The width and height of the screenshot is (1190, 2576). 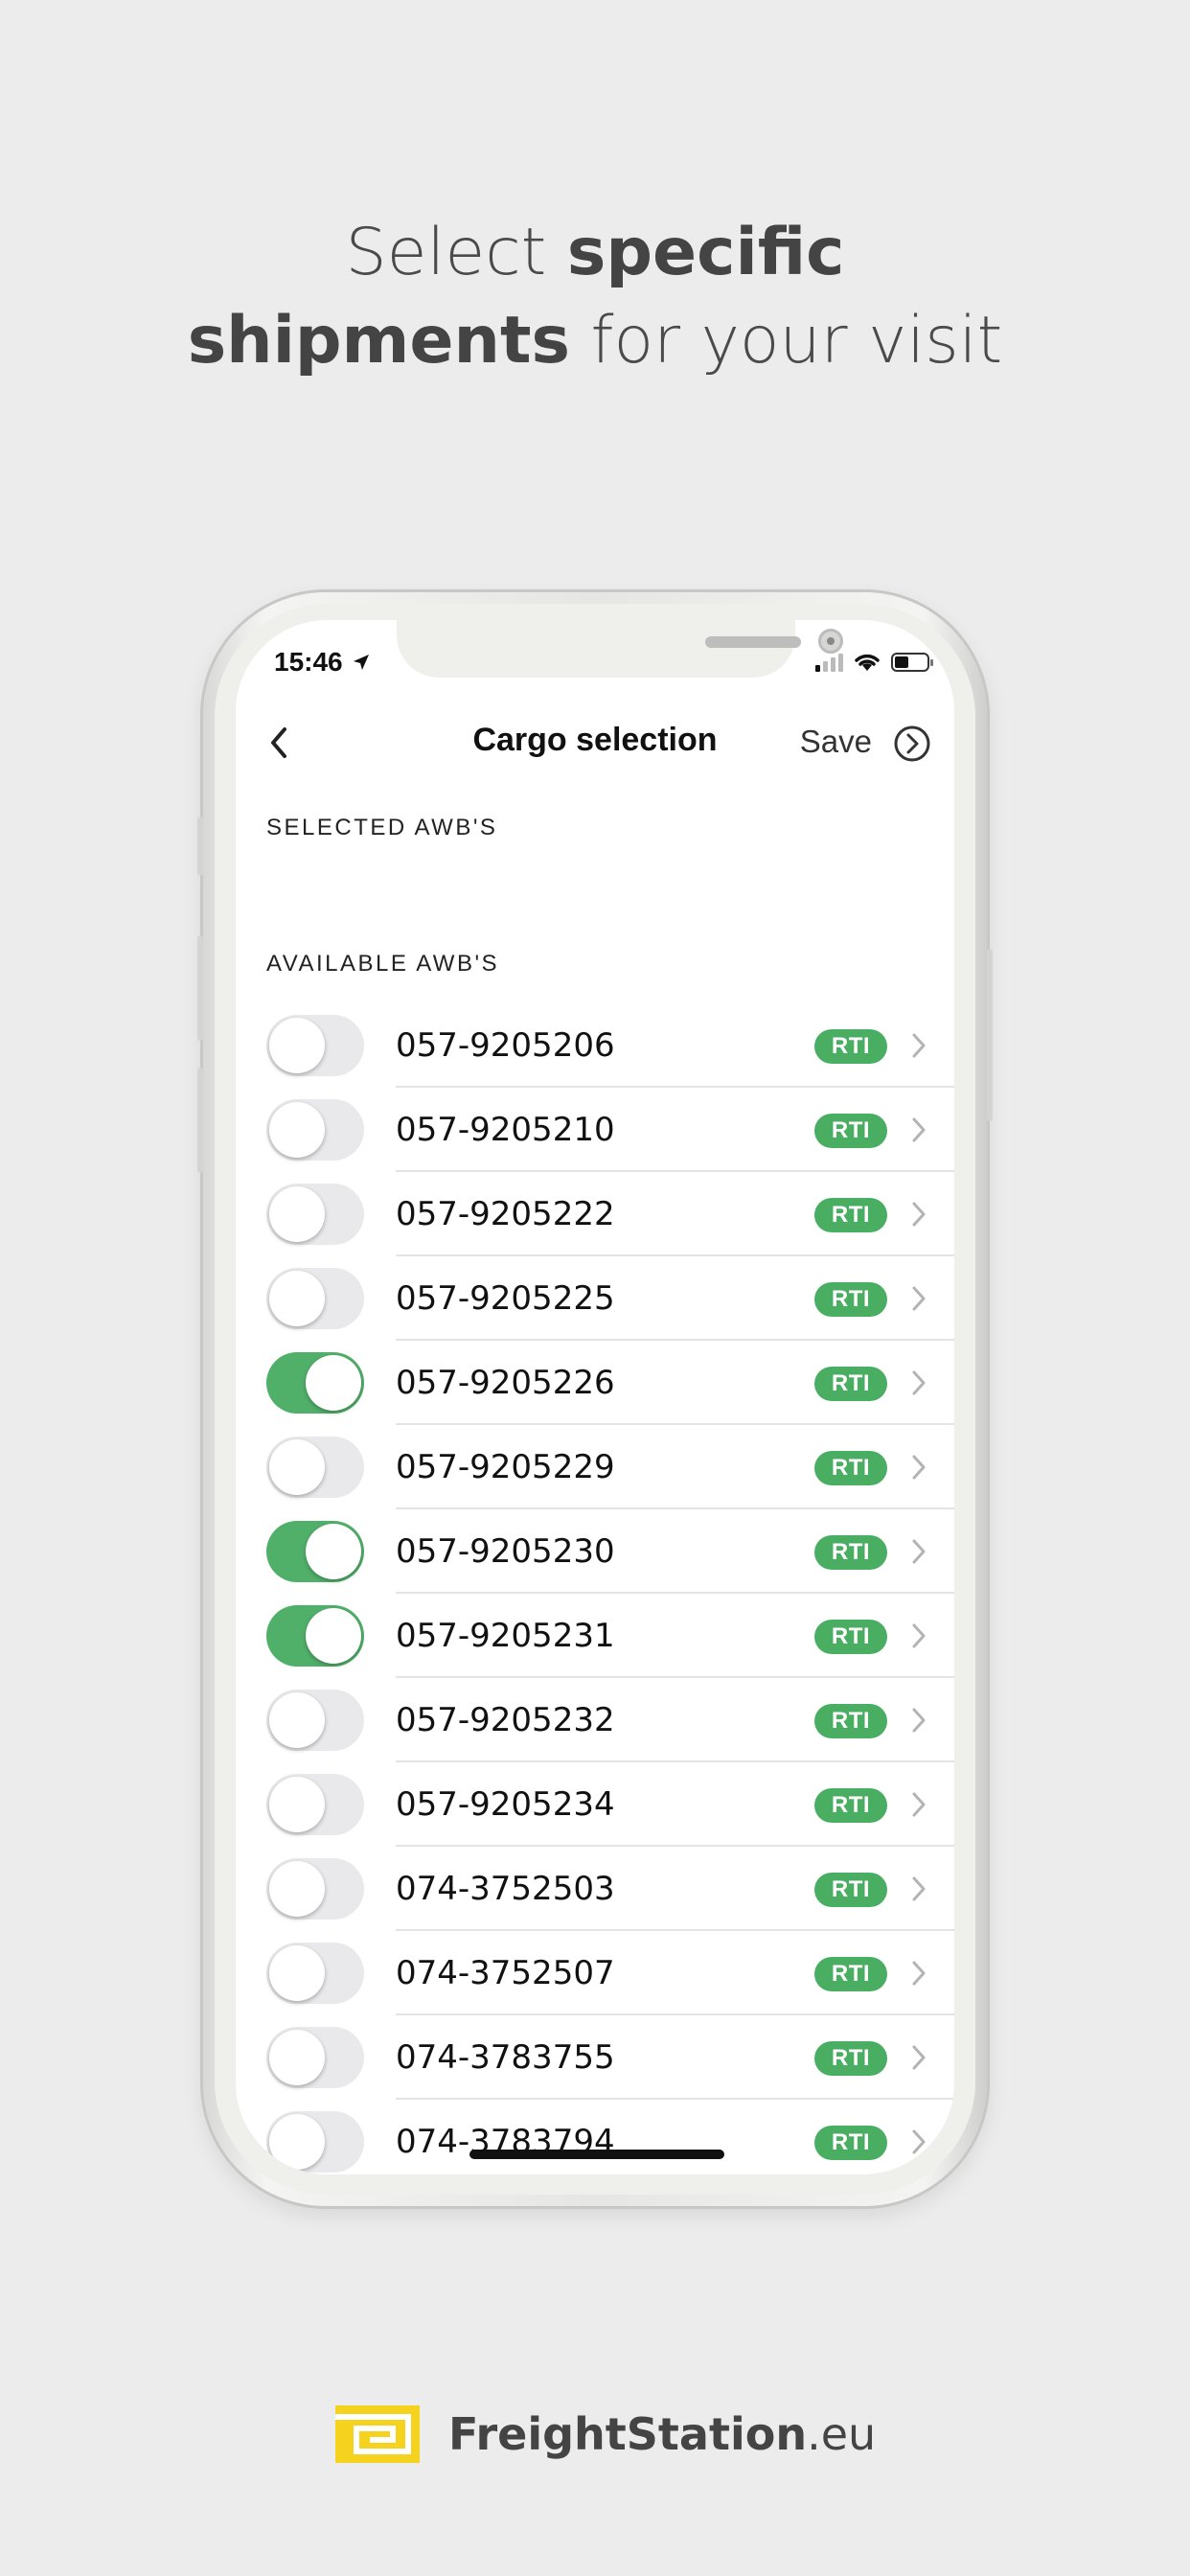 What do you see at coordinates (595, 1805) in the screenshot?
I see `awb-row: 057-9205234 RTI` at bounding box center [595, 1805].